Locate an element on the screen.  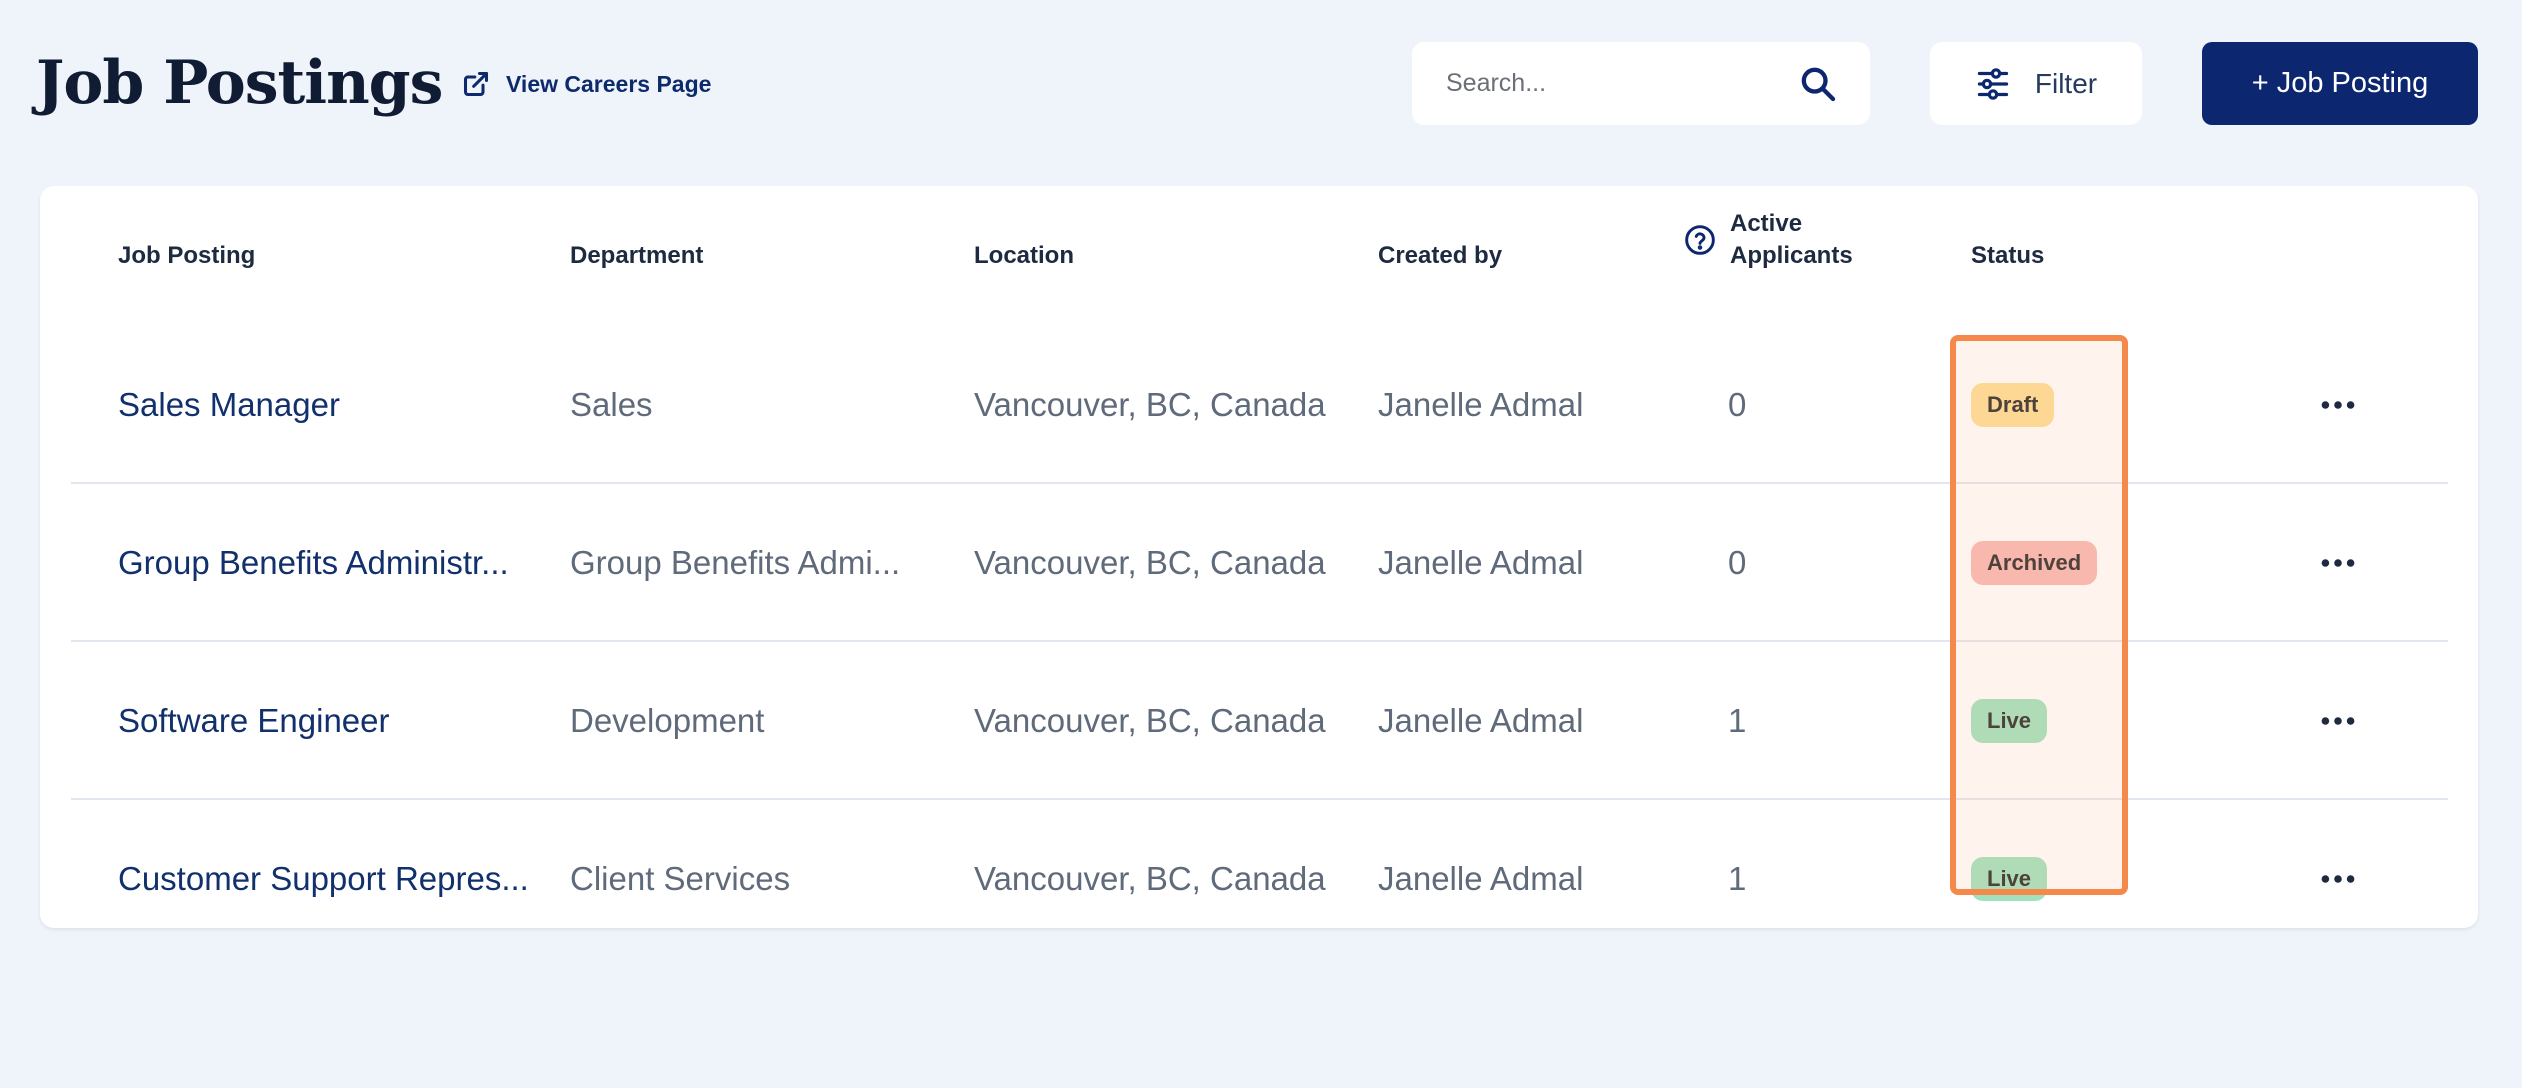
status-cell: Draft is located at coordinates (2013, 405).